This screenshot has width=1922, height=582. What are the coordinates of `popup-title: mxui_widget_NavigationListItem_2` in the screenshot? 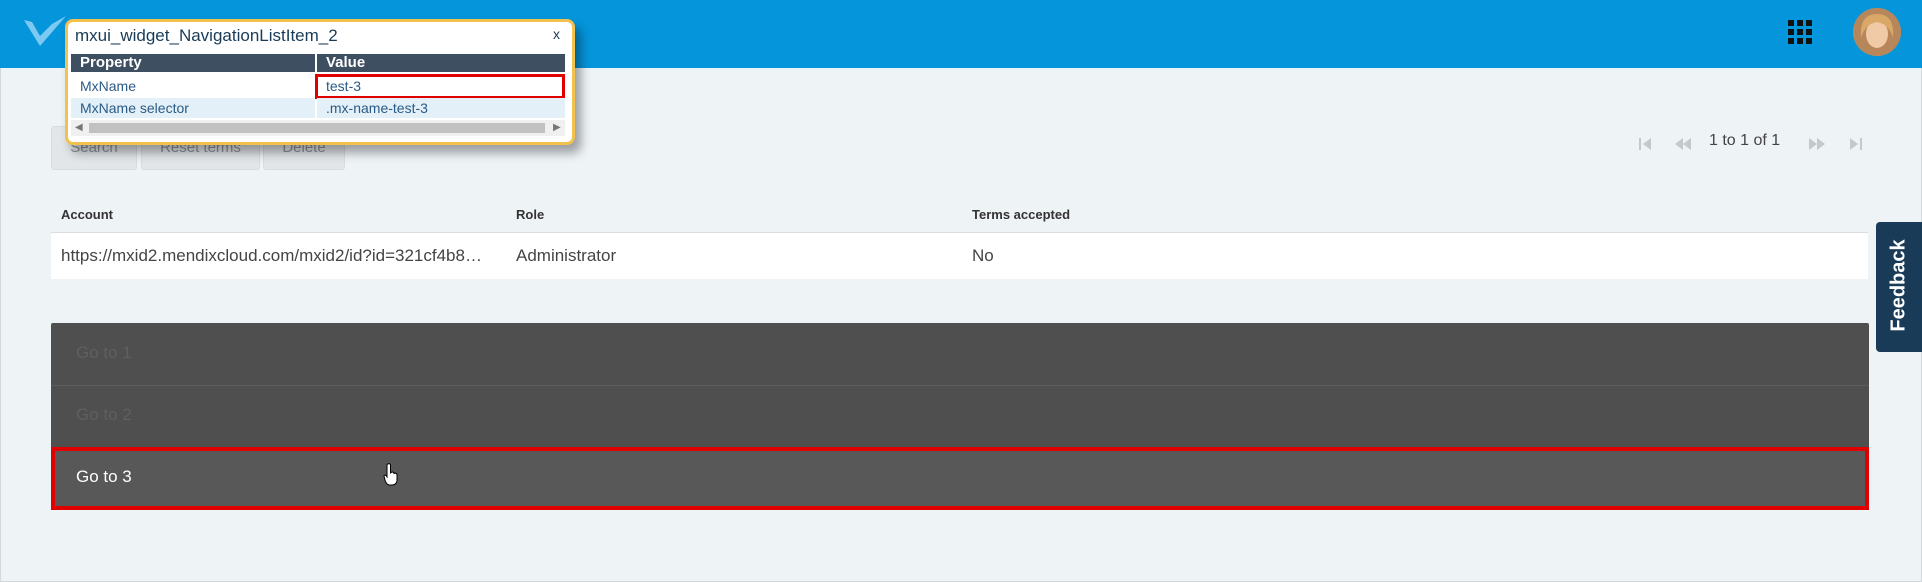 It's located at (206, 35).